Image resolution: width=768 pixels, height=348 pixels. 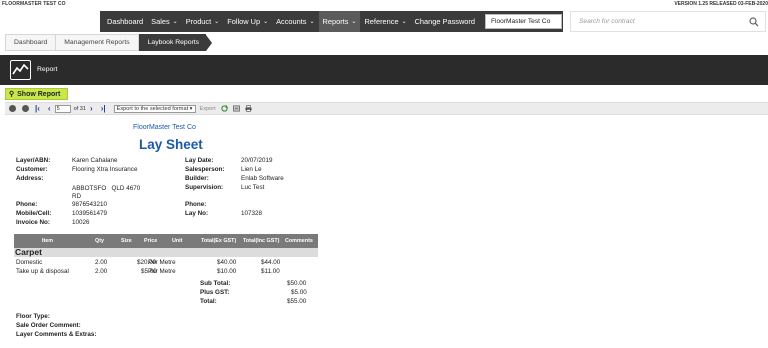 I want to click on address-label: Address:, so click(x=30, y=178).